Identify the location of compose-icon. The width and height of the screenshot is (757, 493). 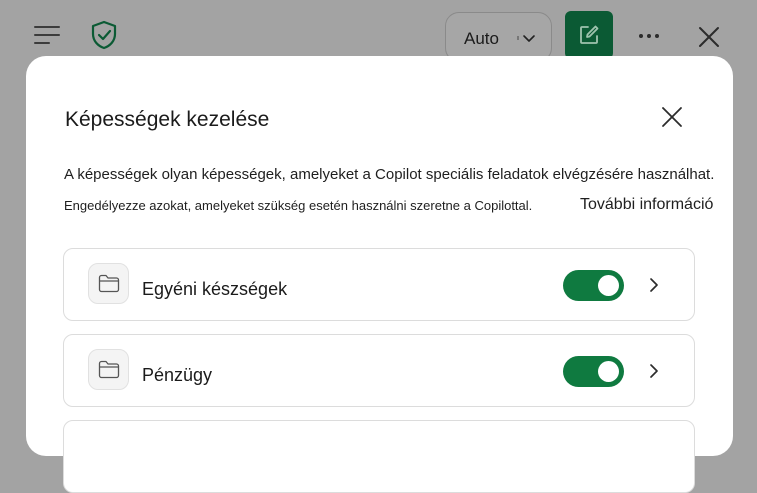
(589, 34).